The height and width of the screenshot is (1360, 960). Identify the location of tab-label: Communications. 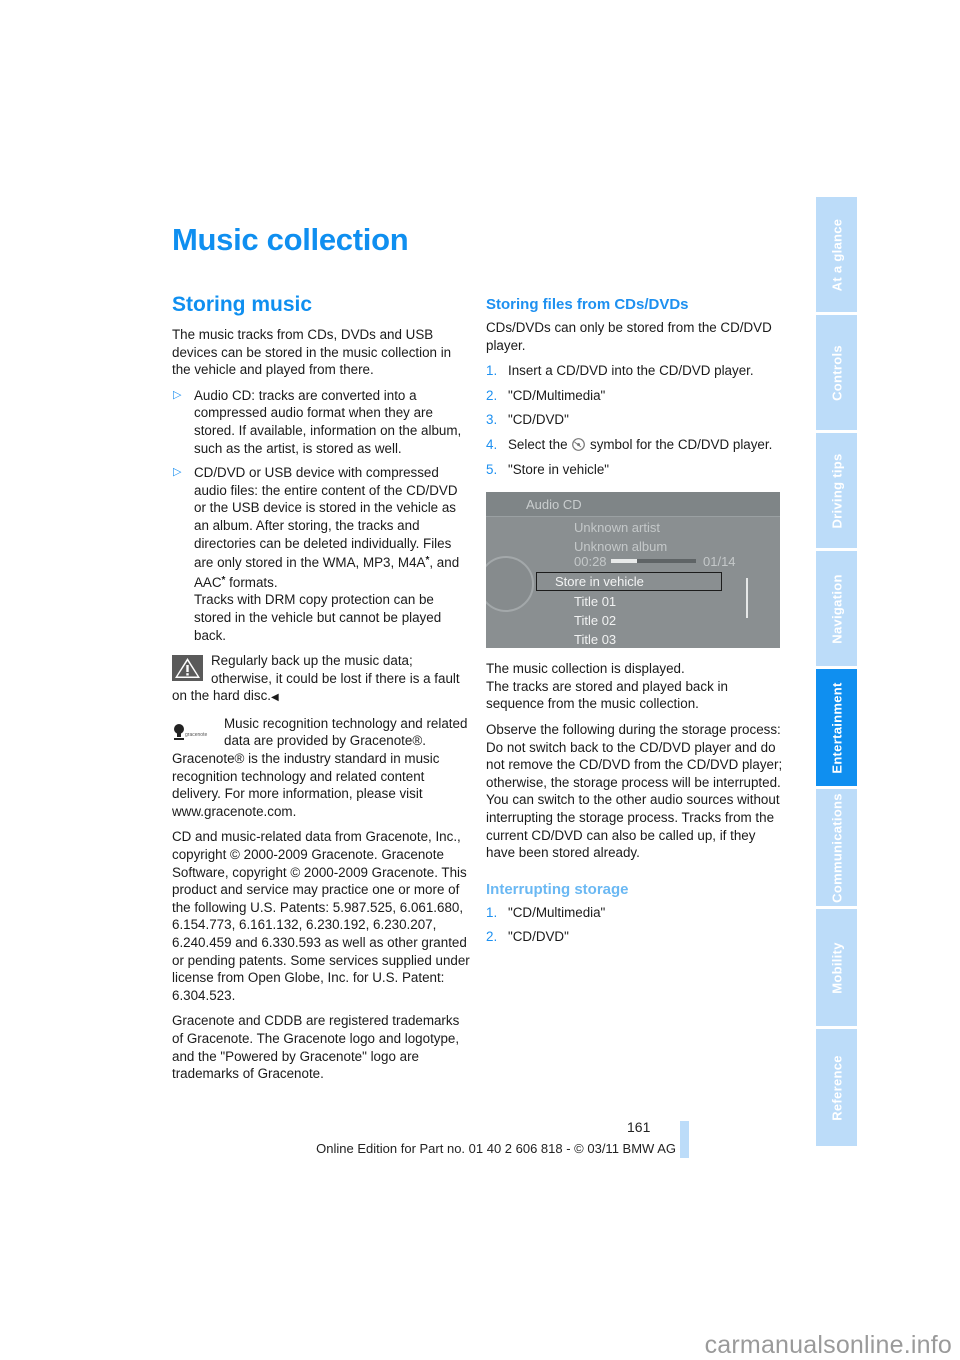
(836, 847).